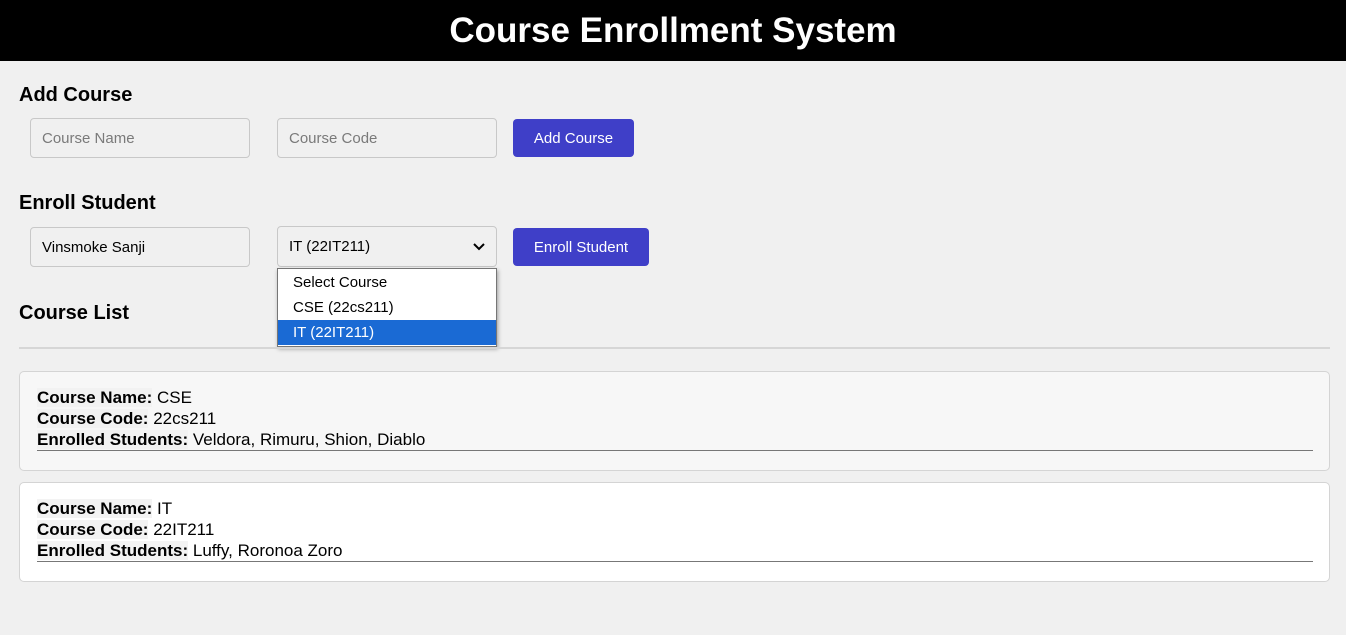 This screenshot has width=1346, height=635. I want to click on course-select-dropdown: Select Course CSE (22cs211) IT (22IT211), so click(387, 307).